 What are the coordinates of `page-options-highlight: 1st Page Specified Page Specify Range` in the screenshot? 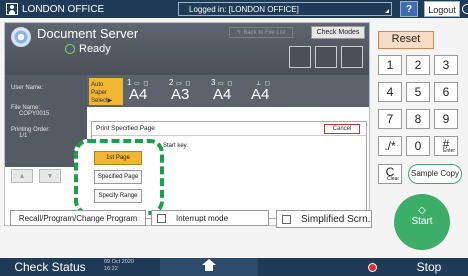 It's located at (119, 177).